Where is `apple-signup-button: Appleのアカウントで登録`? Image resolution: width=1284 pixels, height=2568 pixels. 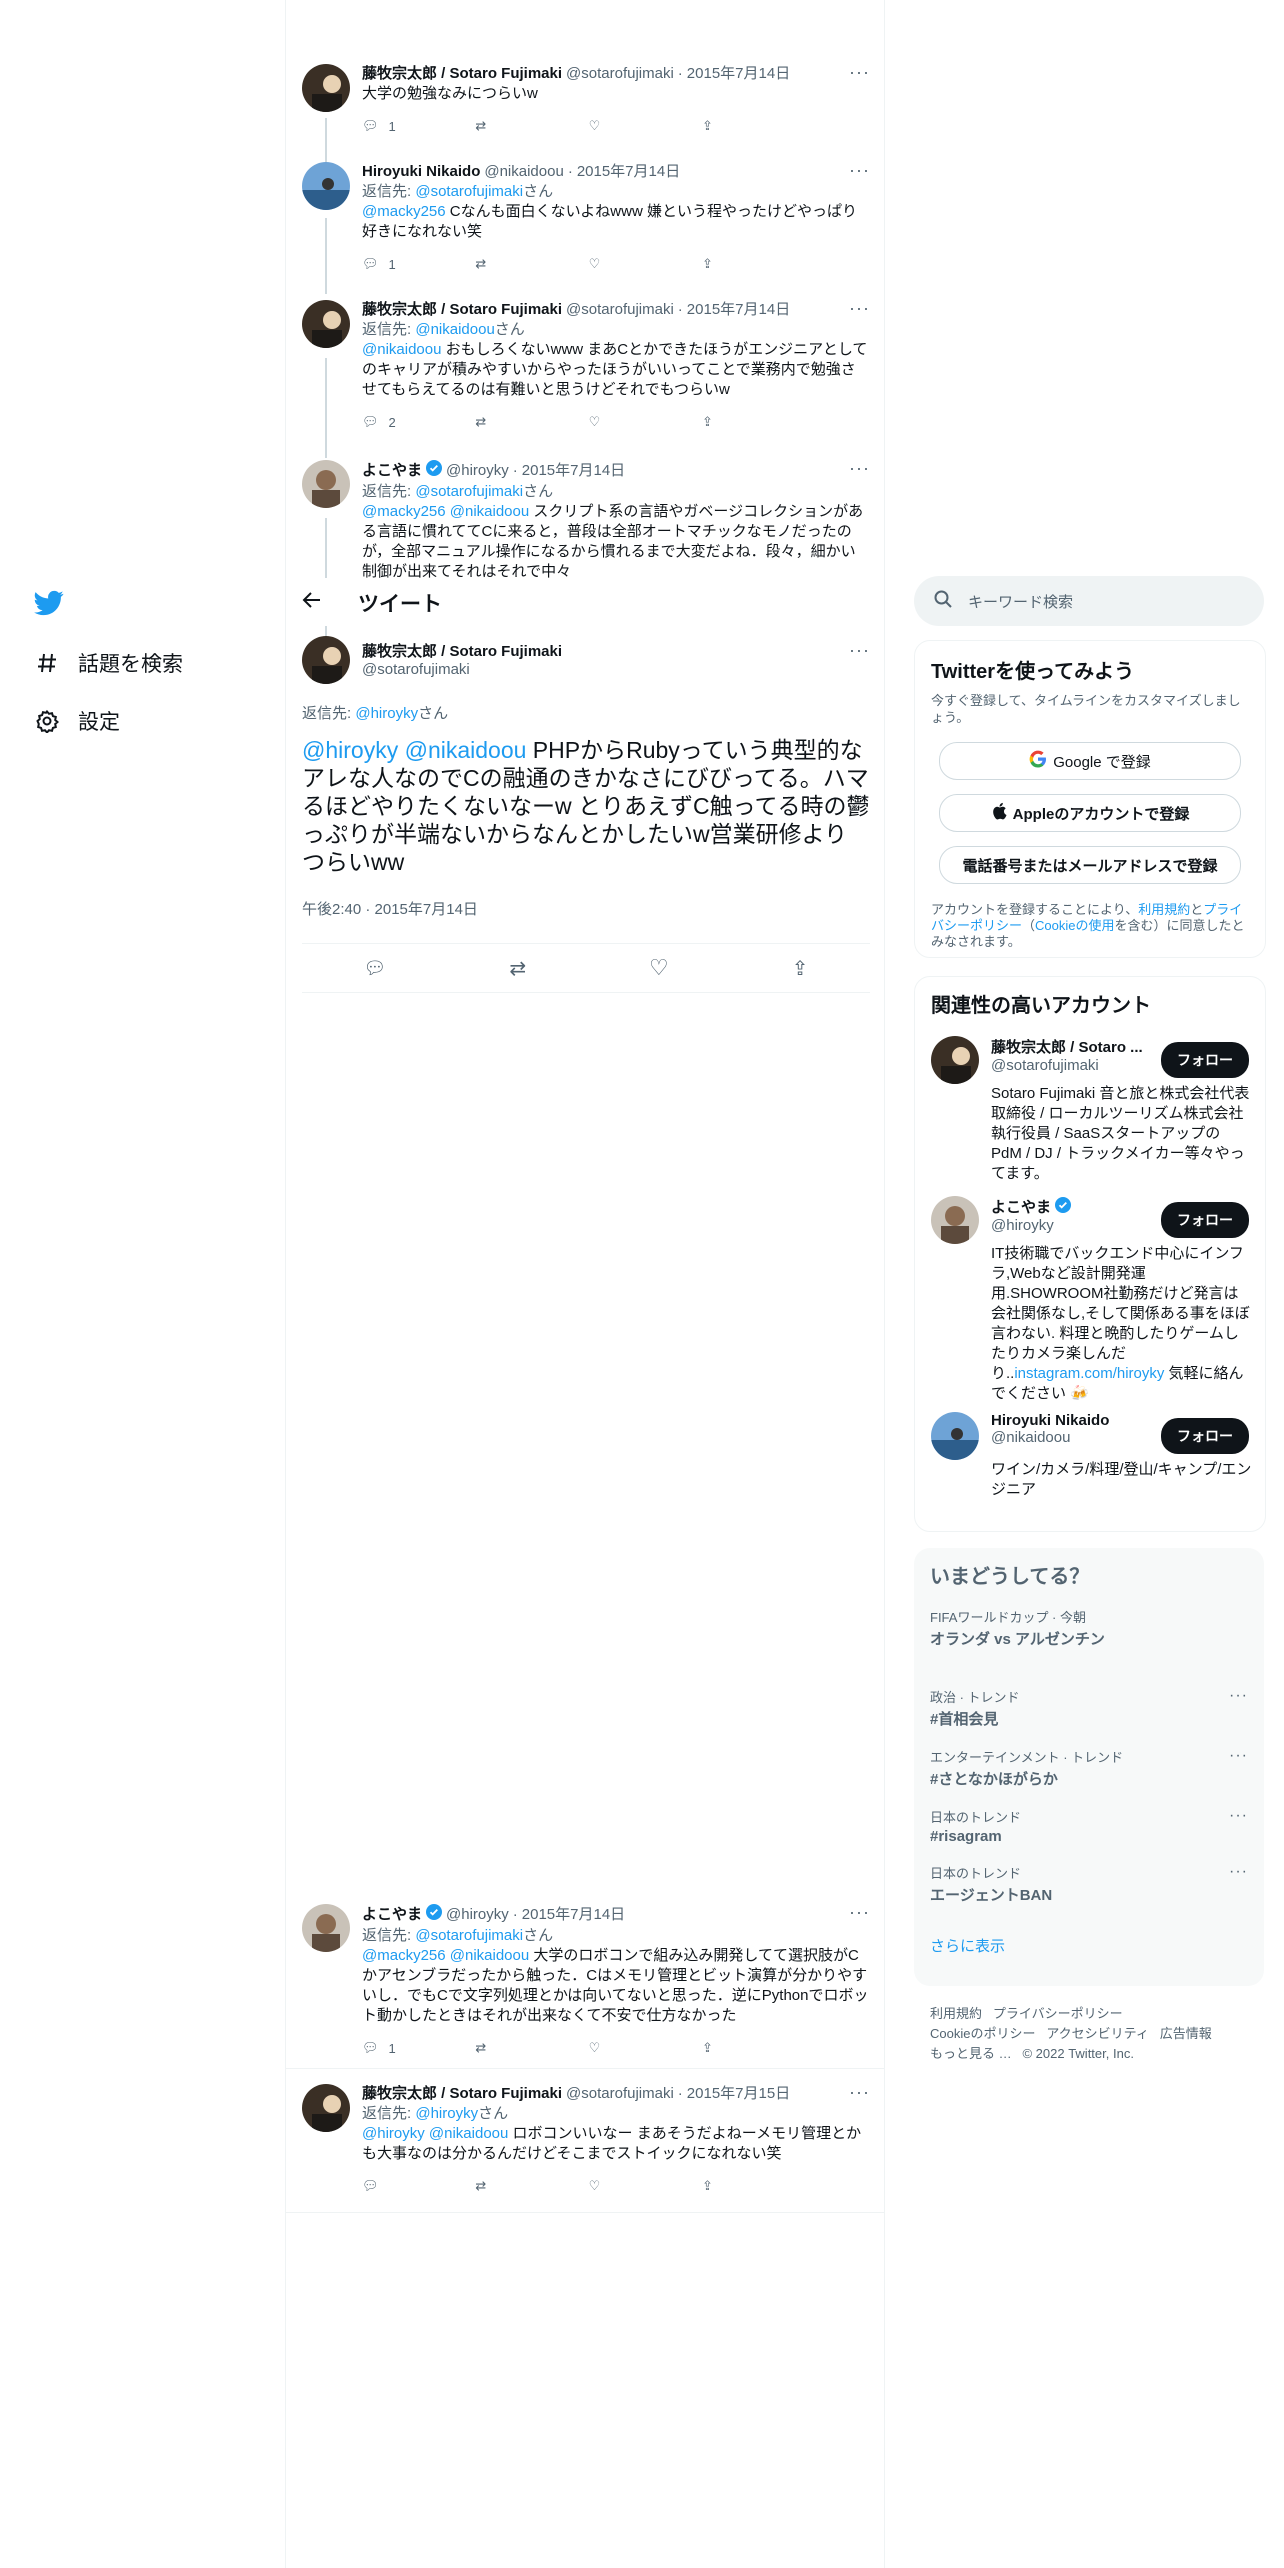
apple-signup-button: Appleのアカウントで登録 is located at coordinates (1090, 813).